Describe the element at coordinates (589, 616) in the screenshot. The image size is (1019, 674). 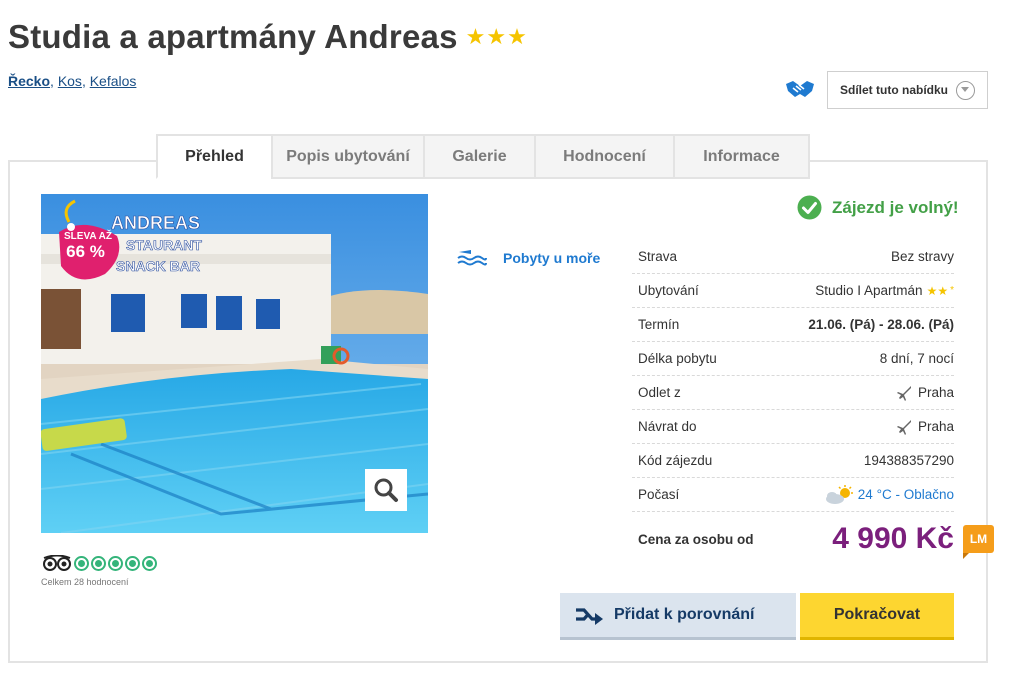
I see `compare-arrows-icon` at that location.